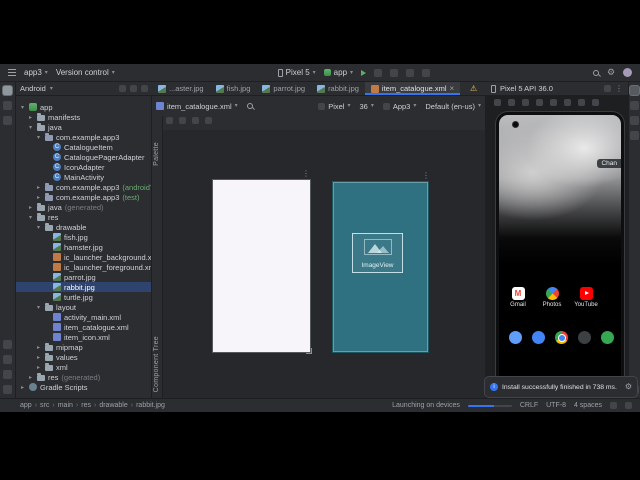 This screenshot has width=640, height=480. I want to click on app-photos: Photos, so click(552, 297).